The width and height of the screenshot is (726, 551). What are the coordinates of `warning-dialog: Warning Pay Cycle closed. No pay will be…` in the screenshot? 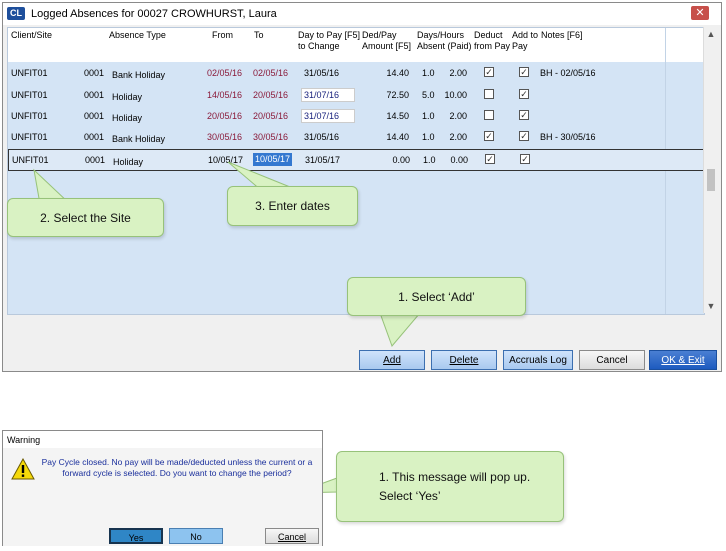 It's located at (162, 488).